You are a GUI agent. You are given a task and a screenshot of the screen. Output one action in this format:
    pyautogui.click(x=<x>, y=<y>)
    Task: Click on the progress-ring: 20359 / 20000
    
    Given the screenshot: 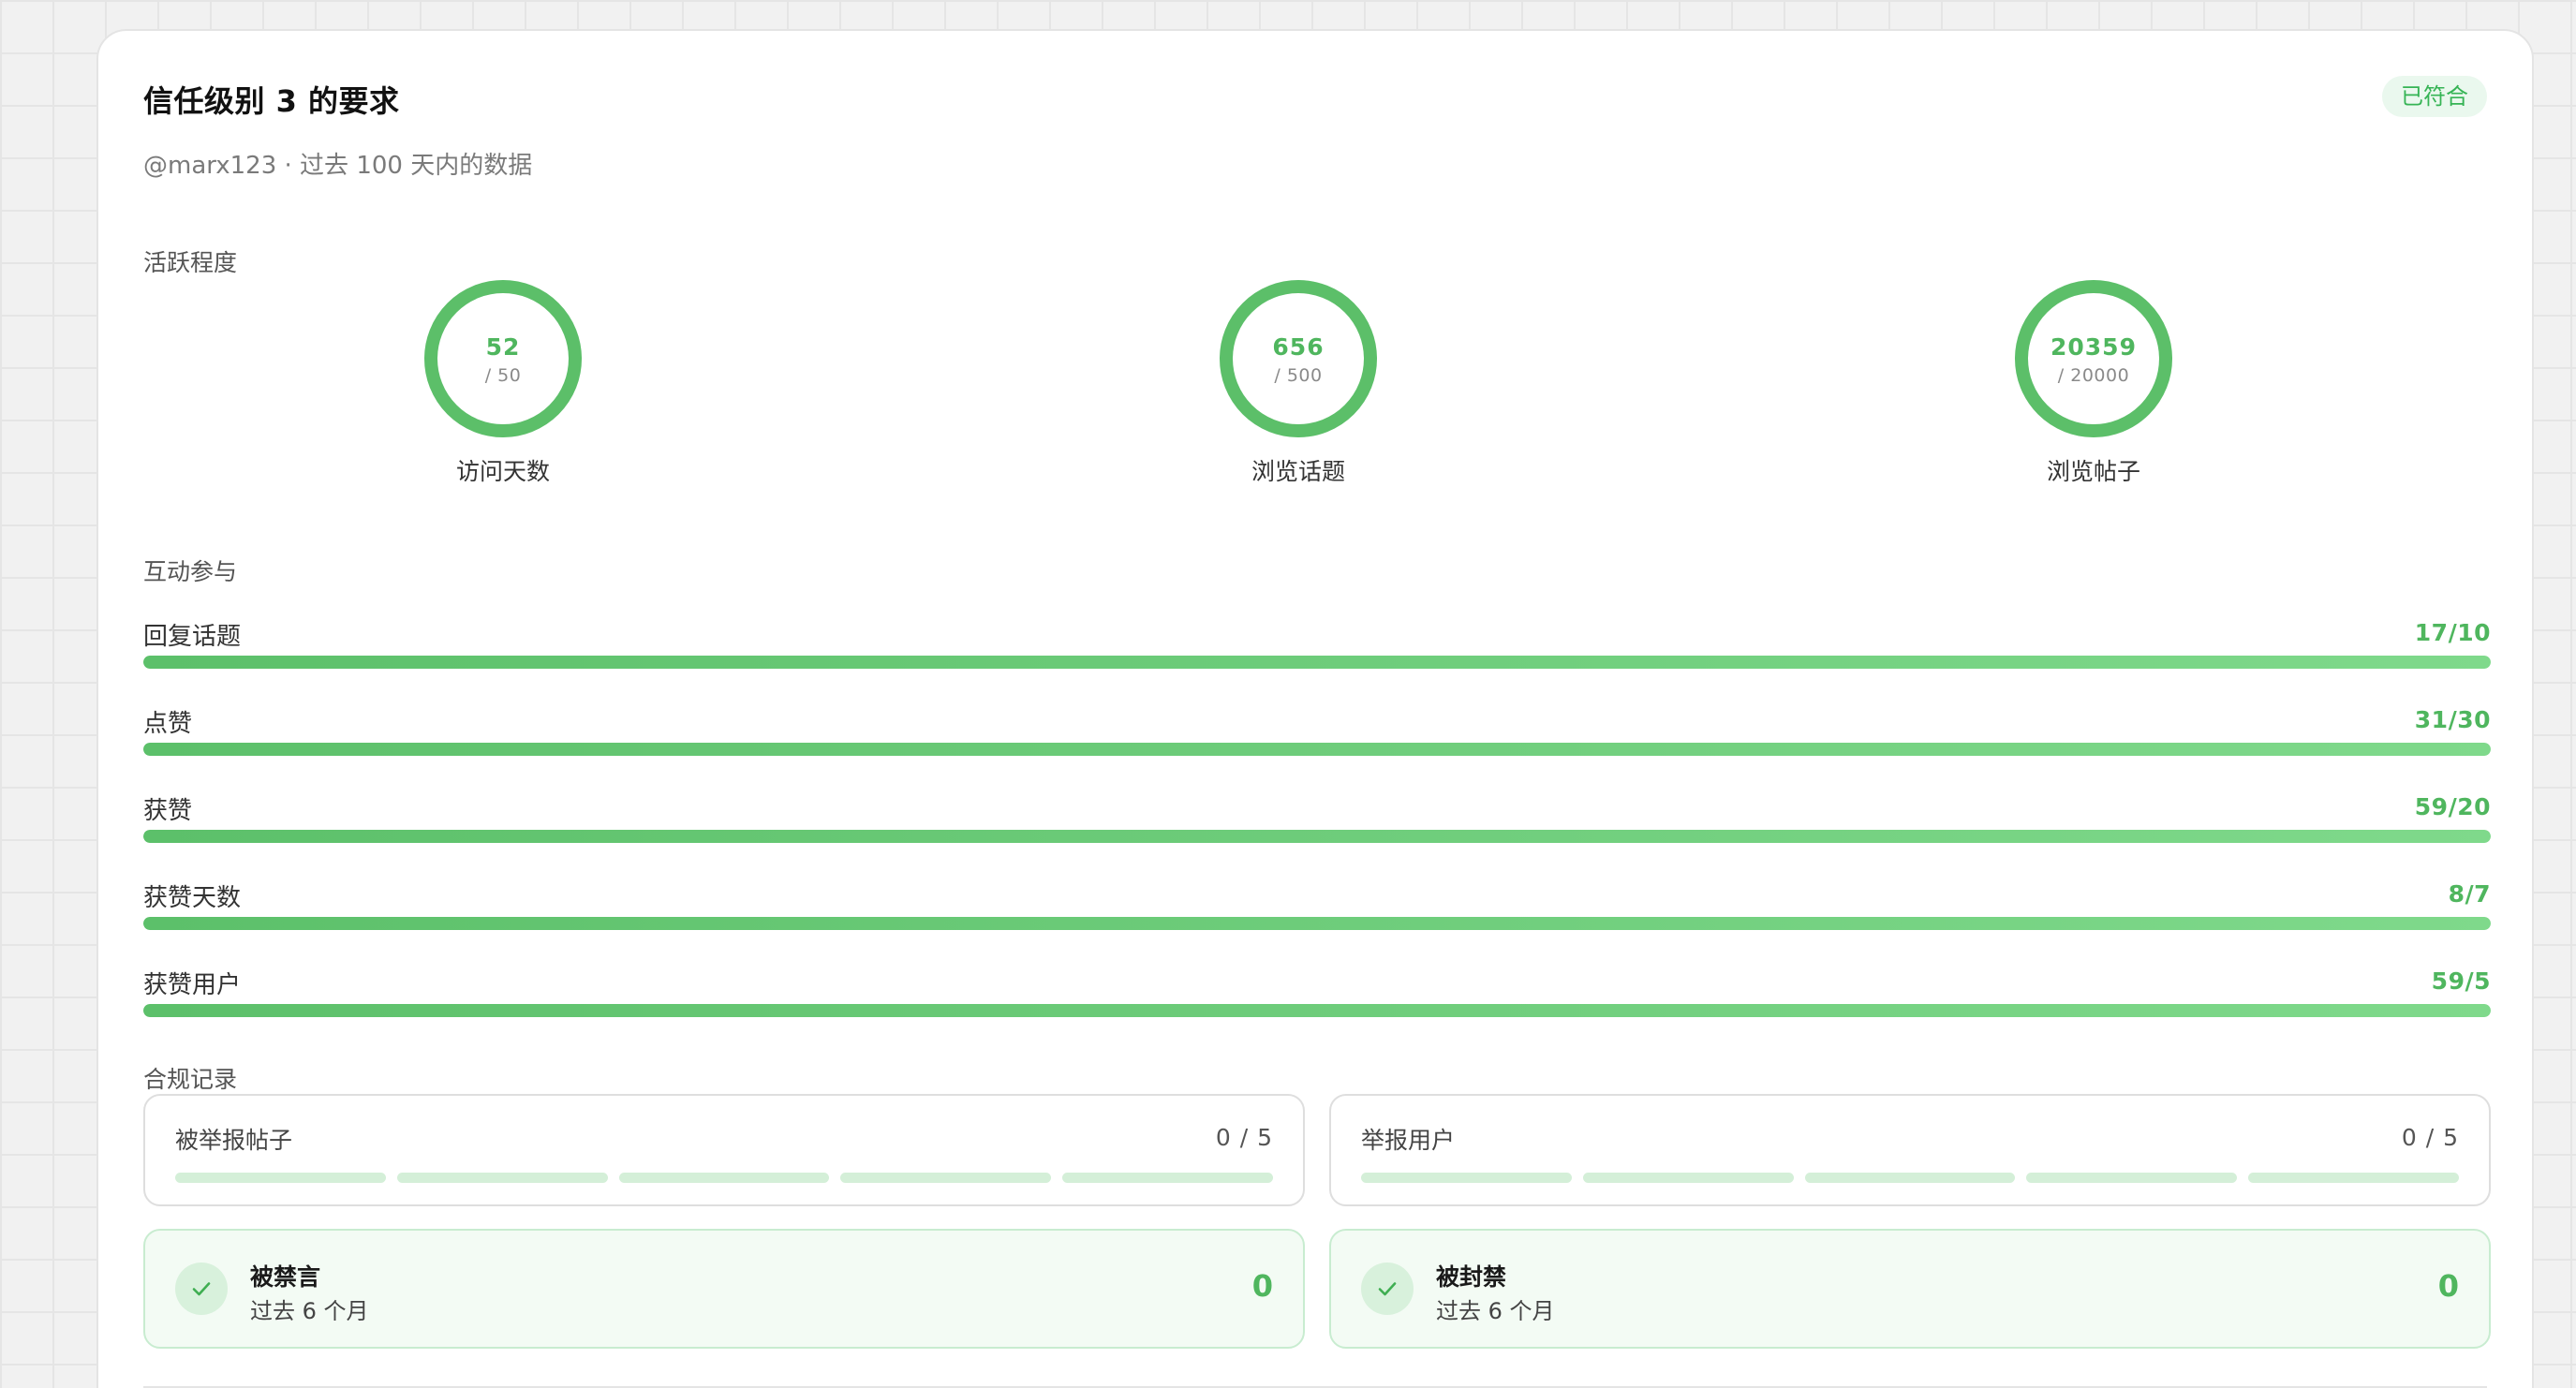 What is the action you would take?
    pyautogui.click(x=2093, y=358)
    